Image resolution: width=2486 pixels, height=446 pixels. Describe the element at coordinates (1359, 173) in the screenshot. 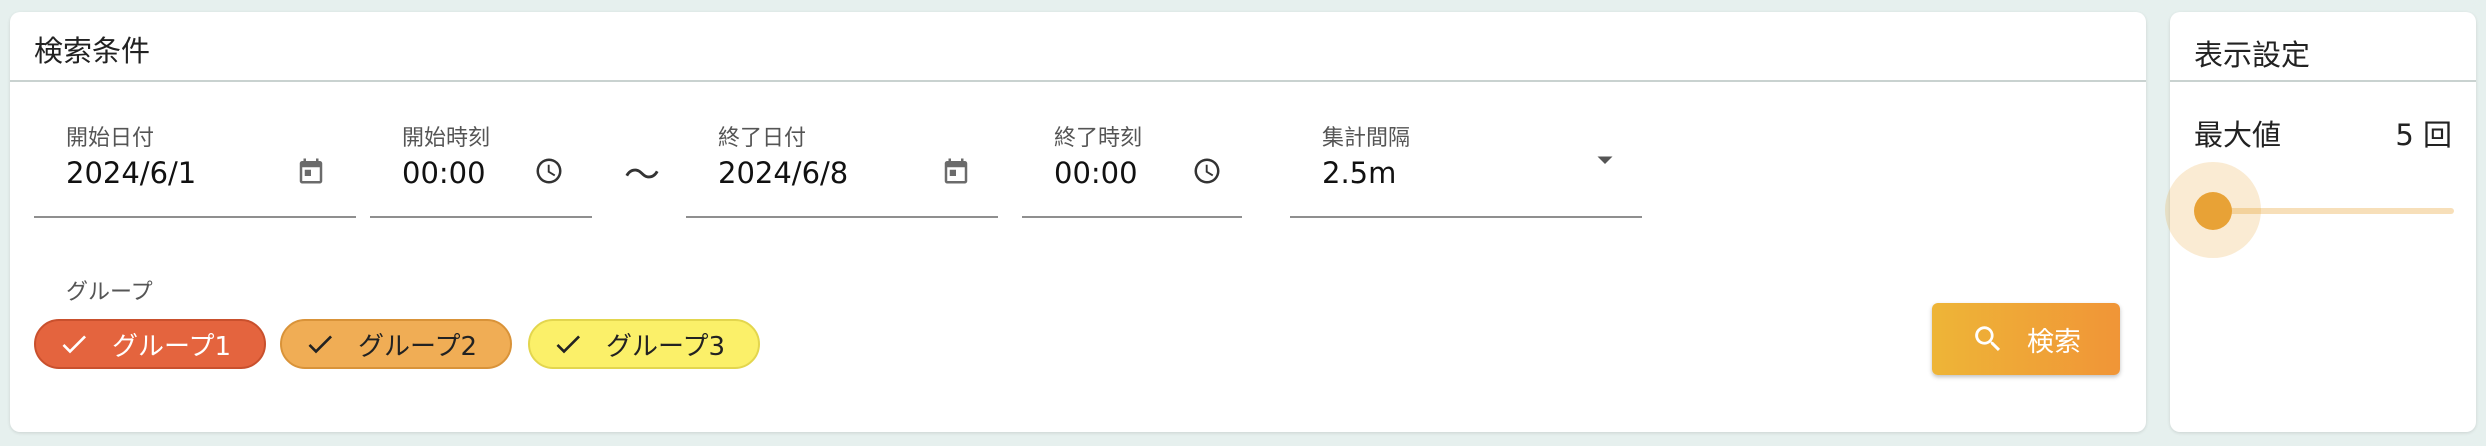

I see `interval-value: 2.5m` at that location.